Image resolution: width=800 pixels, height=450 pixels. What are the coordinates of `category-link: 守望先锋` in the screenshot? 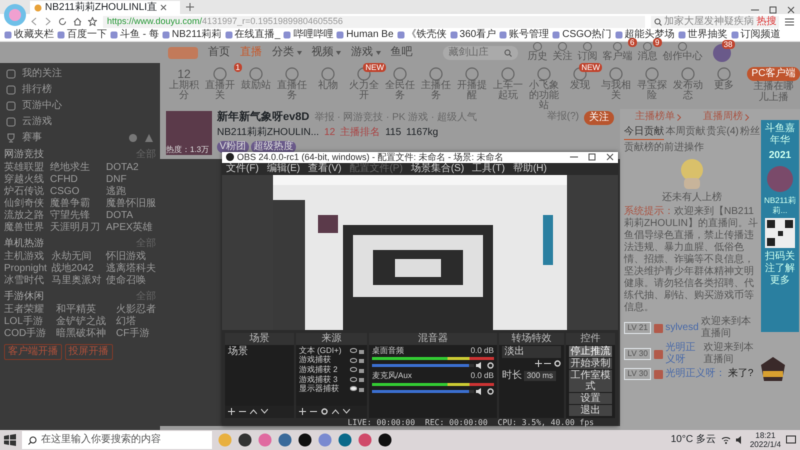 It's located at (75, 216).